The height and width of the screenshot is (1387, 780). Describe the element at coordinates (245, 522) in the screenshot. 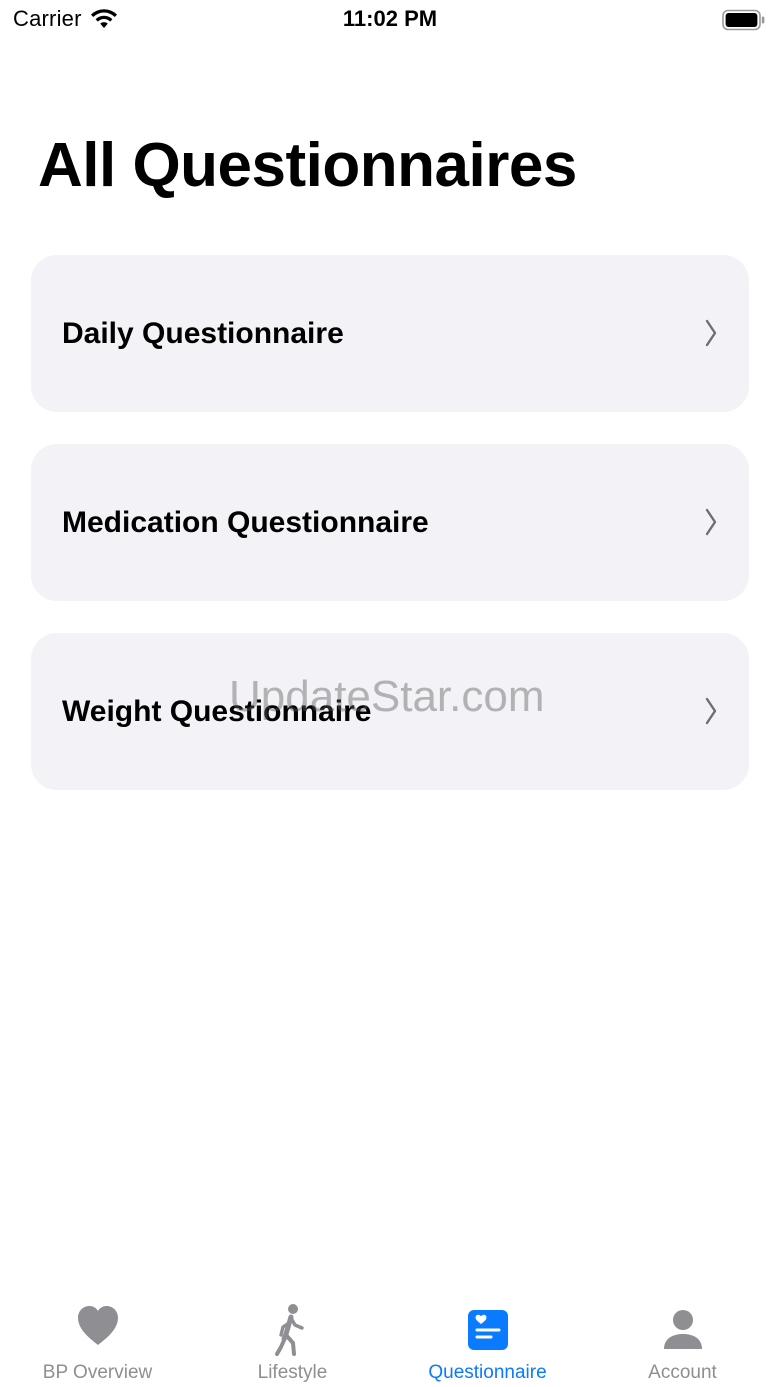

I see `questionnaire-label: Medication Questionnaire` at that location.